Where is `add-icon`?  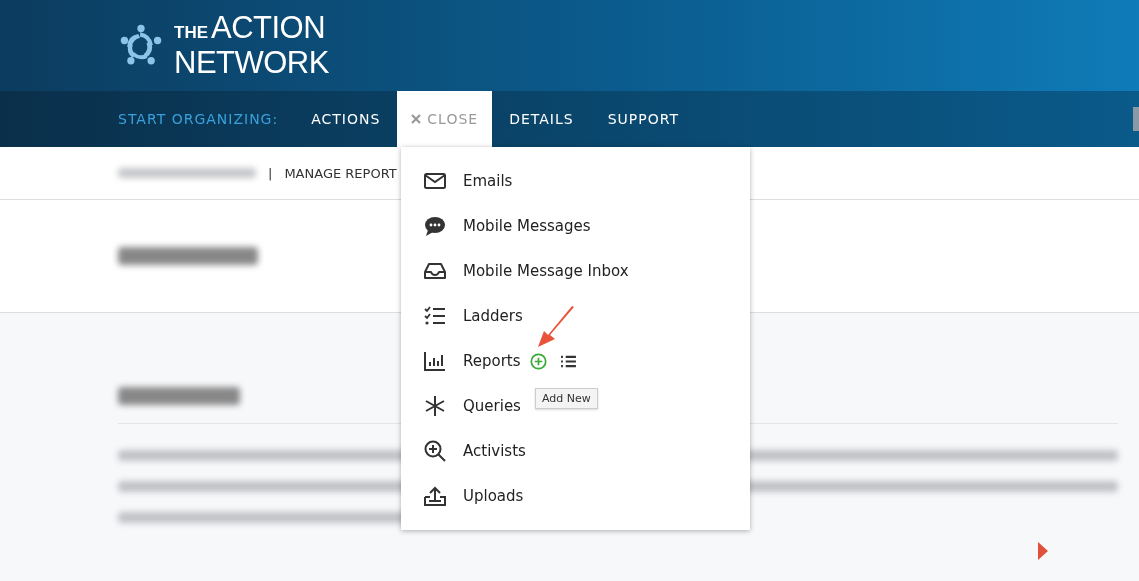 add-icon is located at coordinates (538, 361).